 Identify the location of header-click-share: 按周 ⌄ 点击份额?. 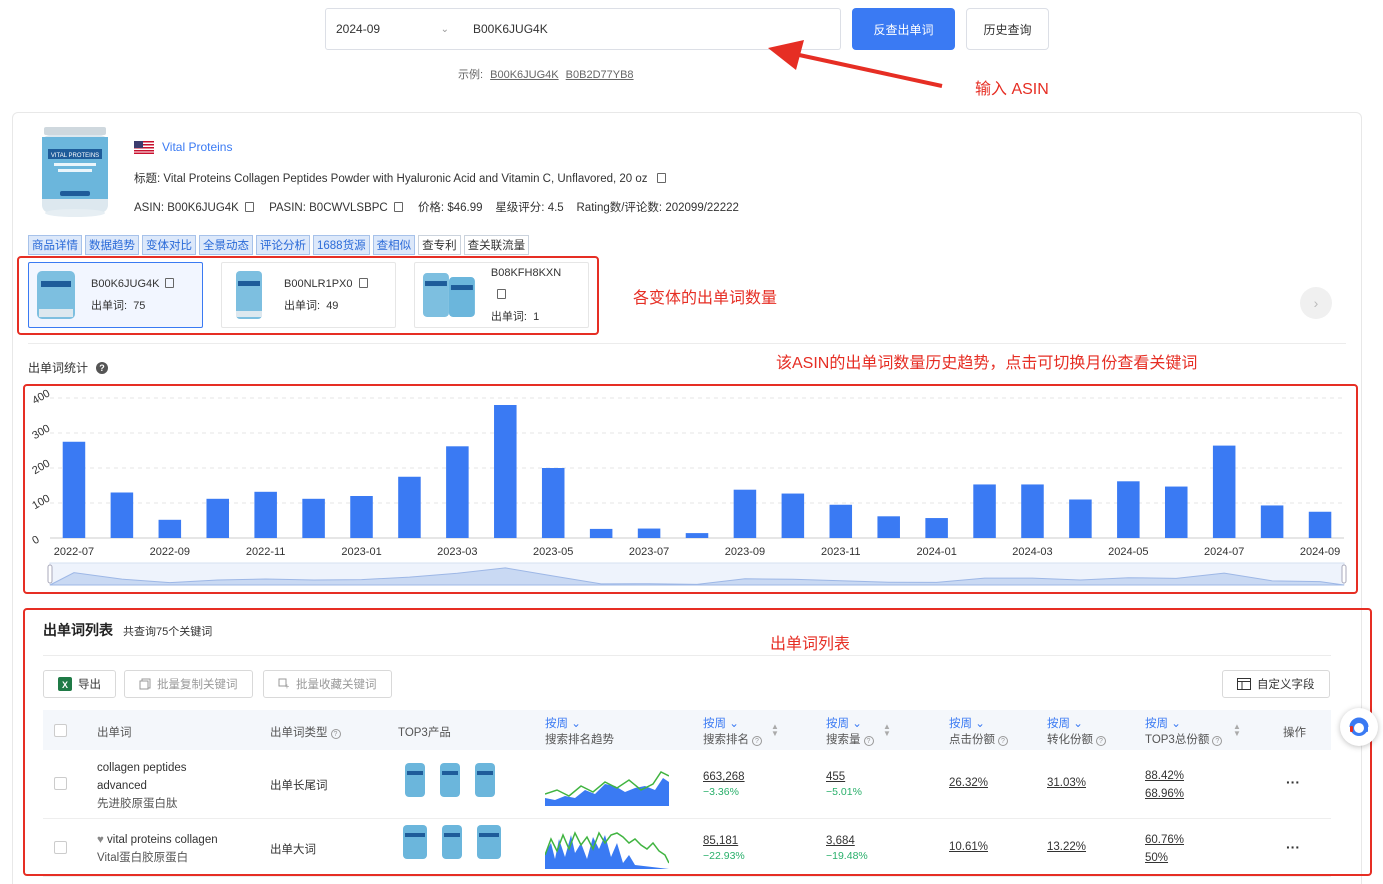
(978, 731).